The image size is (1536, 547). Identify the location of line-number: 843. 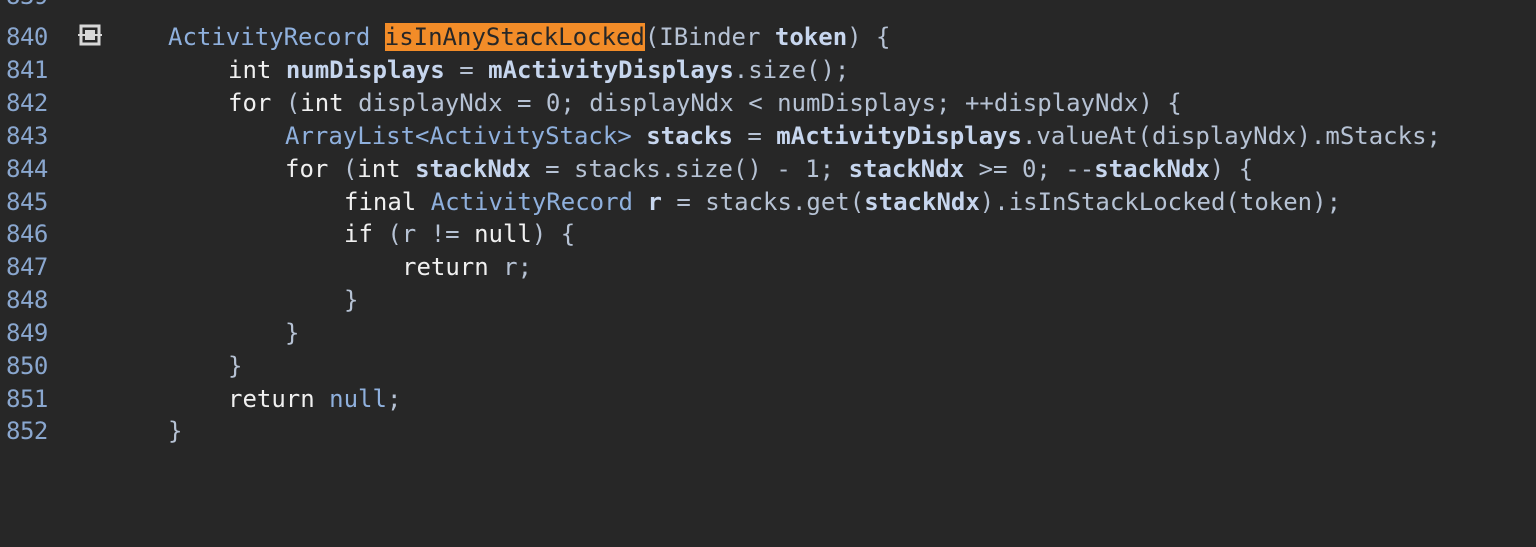
(27, 136).